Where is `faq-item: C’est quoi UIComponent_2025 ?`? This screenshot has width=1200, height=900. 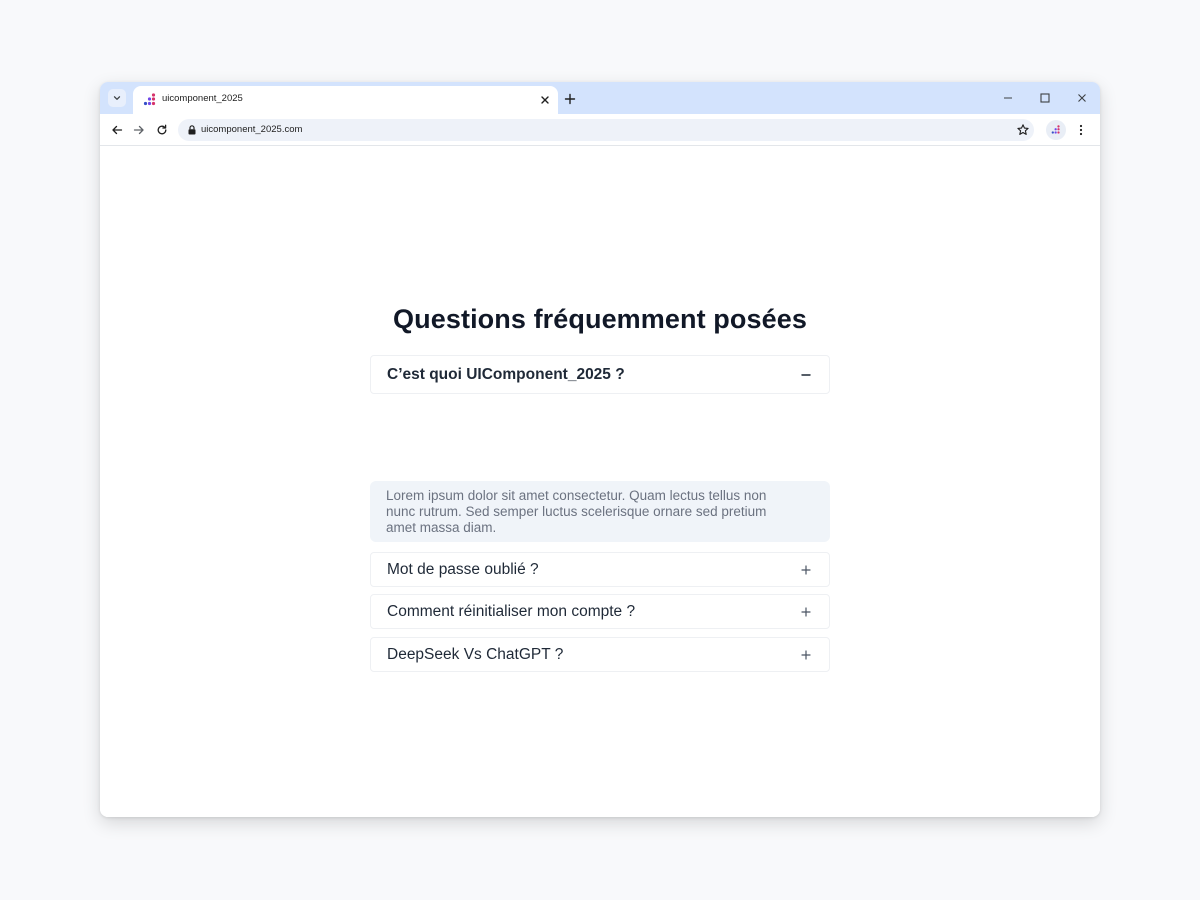 faq-item: C’est quoi UIComponent_2025 ? is located at coordinates (600, 374).